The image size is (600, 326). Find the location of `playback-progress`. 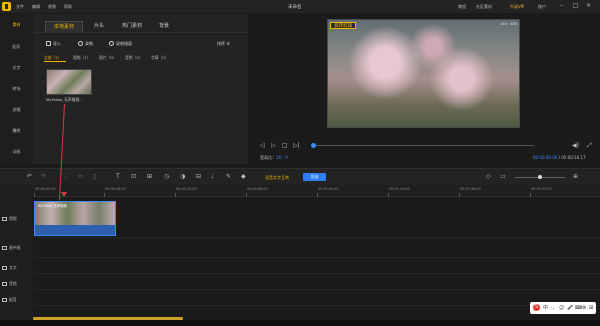

playback-progress is located at coordinates (424, 145).